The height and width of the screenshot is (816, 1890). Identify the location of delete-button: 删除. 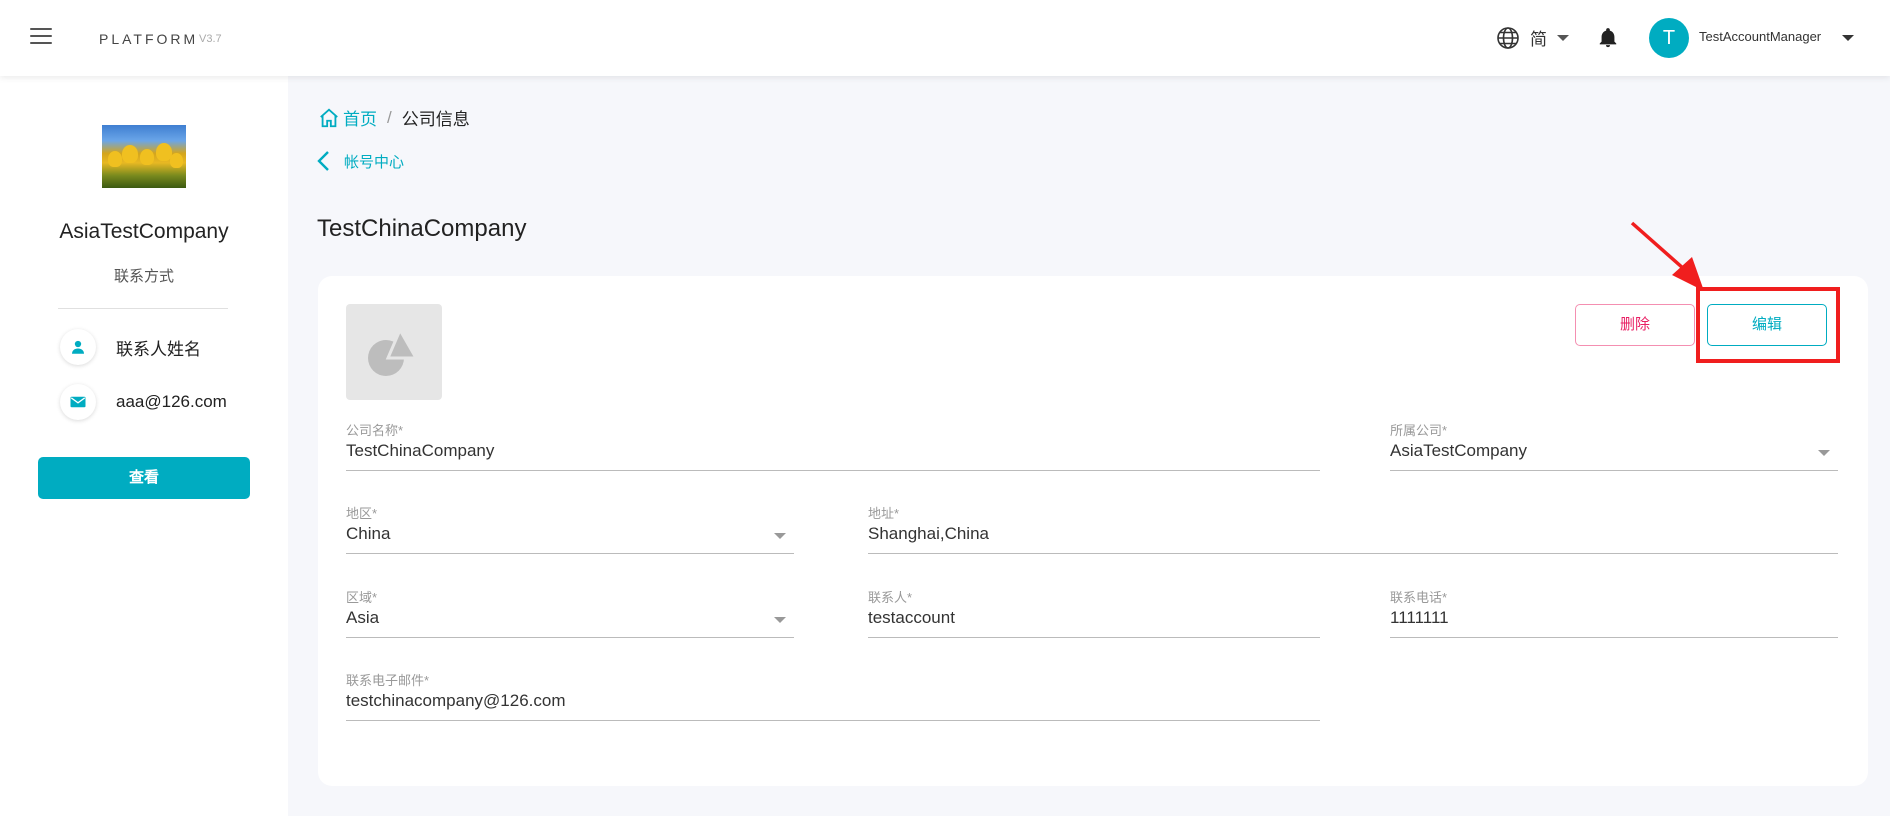
(1635, 325).